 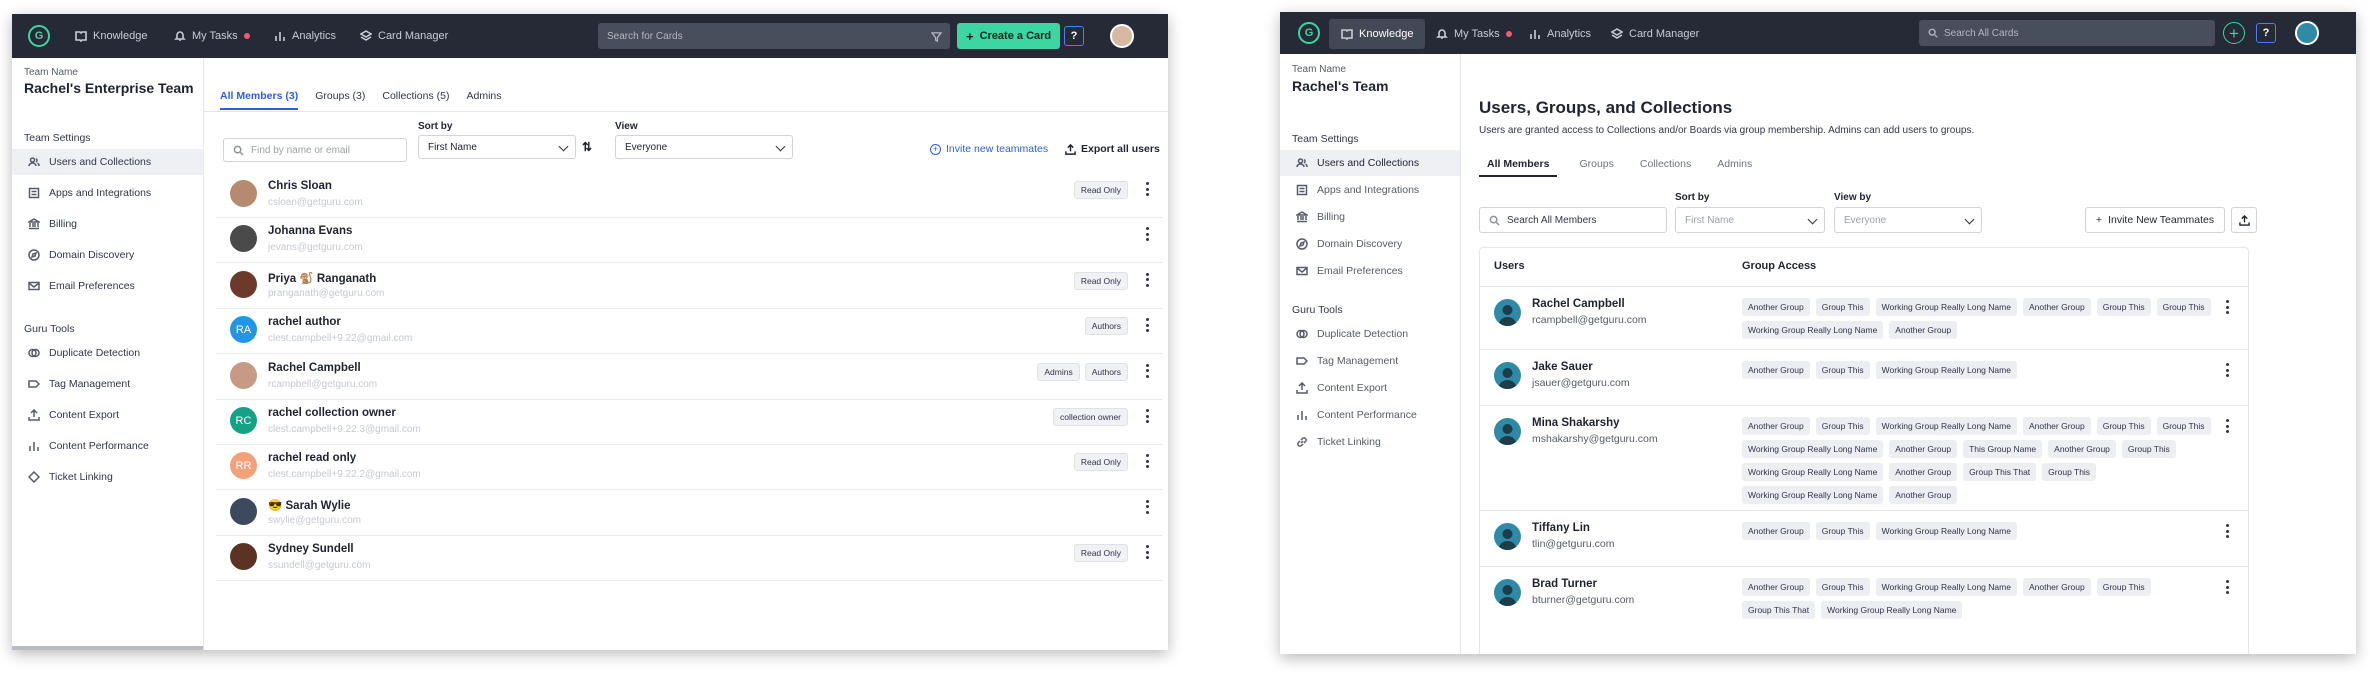 I want to click on sidebar-scrollbar, so click(x=107, y=648).